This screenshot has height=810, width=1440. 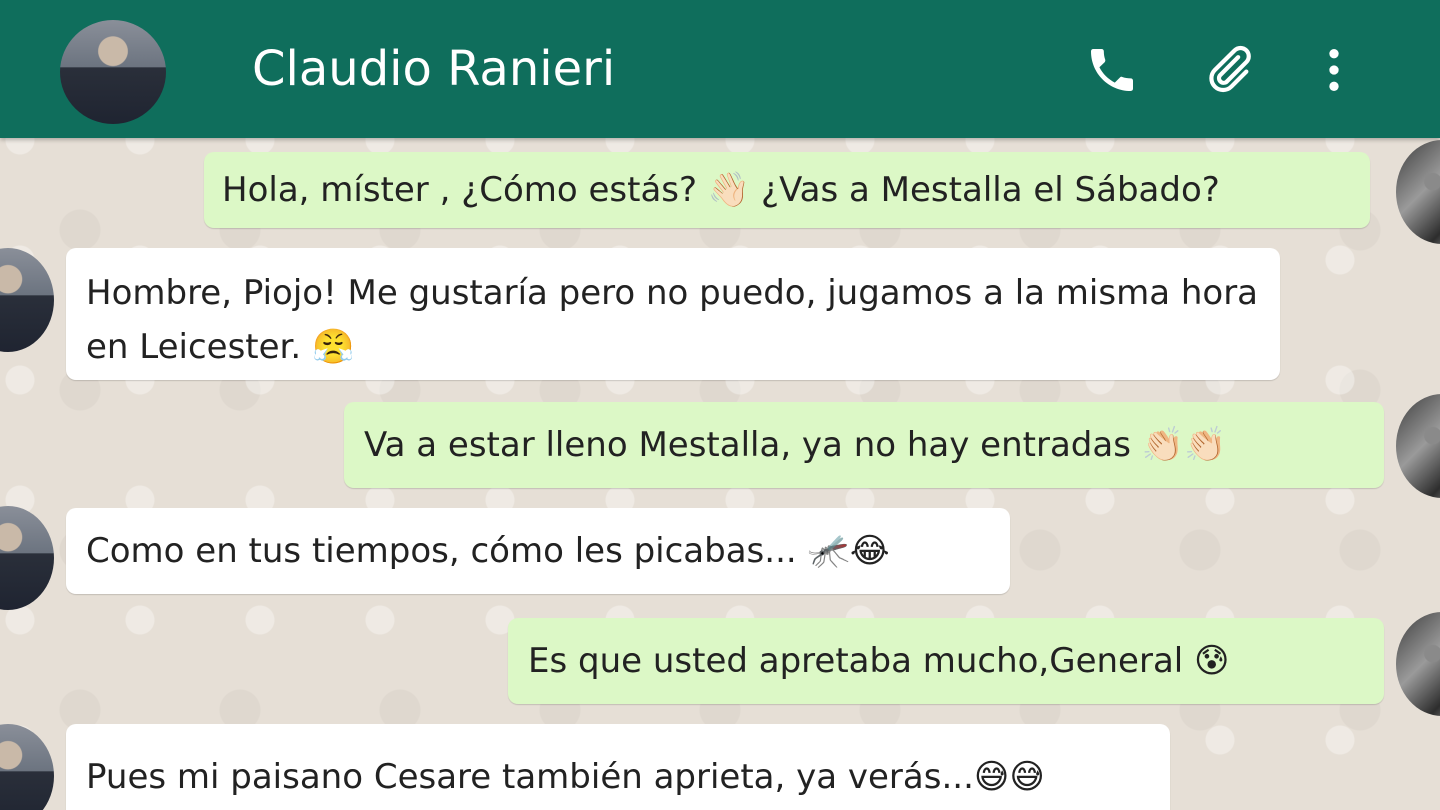 I want to click on contact-name: Claudio Ranieri, so click(x=433, y=69).